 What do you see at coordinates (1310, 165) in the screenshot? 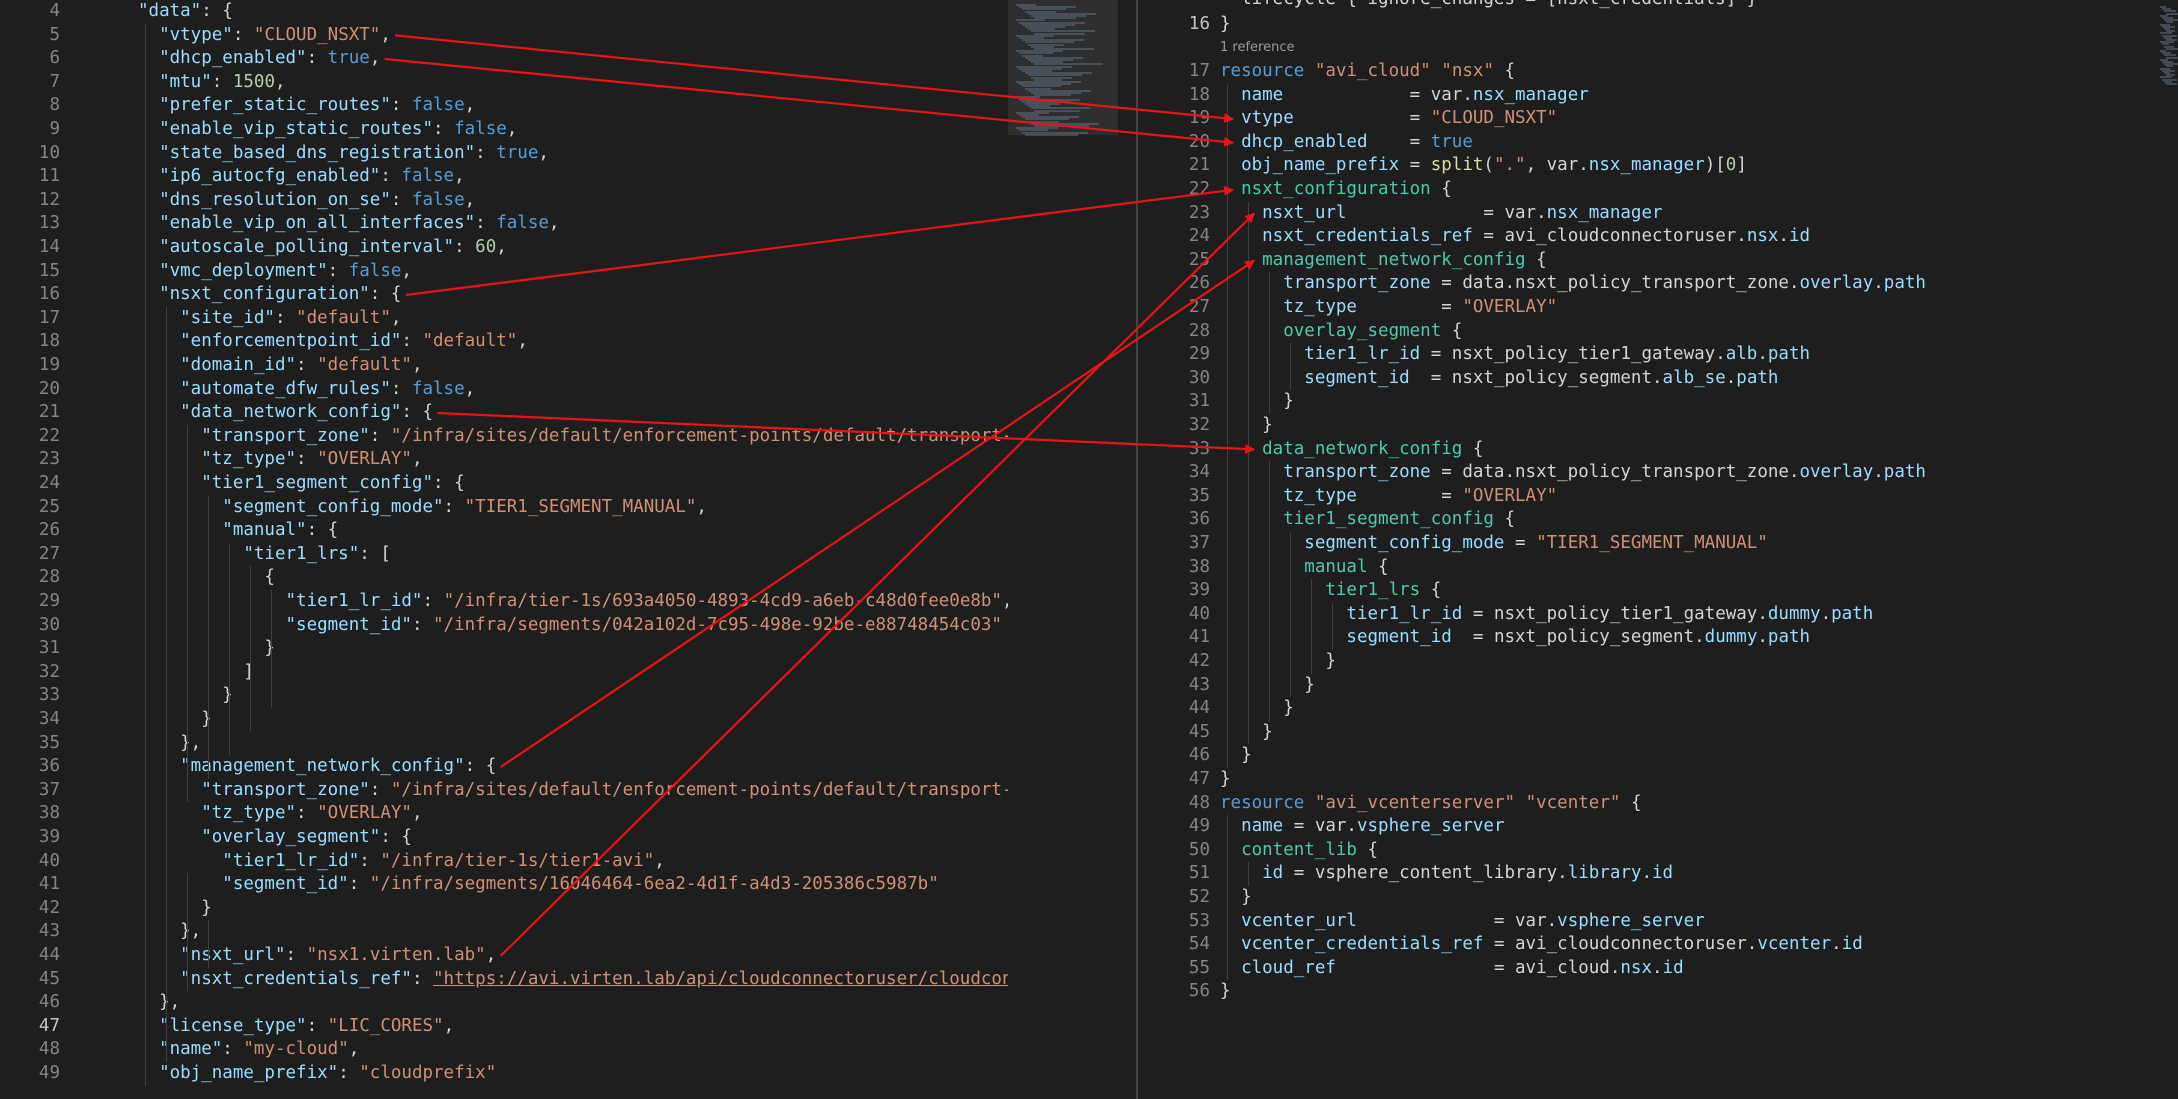
I see `code-token: obj_name_prefix` at bounding box center [1310, 165].